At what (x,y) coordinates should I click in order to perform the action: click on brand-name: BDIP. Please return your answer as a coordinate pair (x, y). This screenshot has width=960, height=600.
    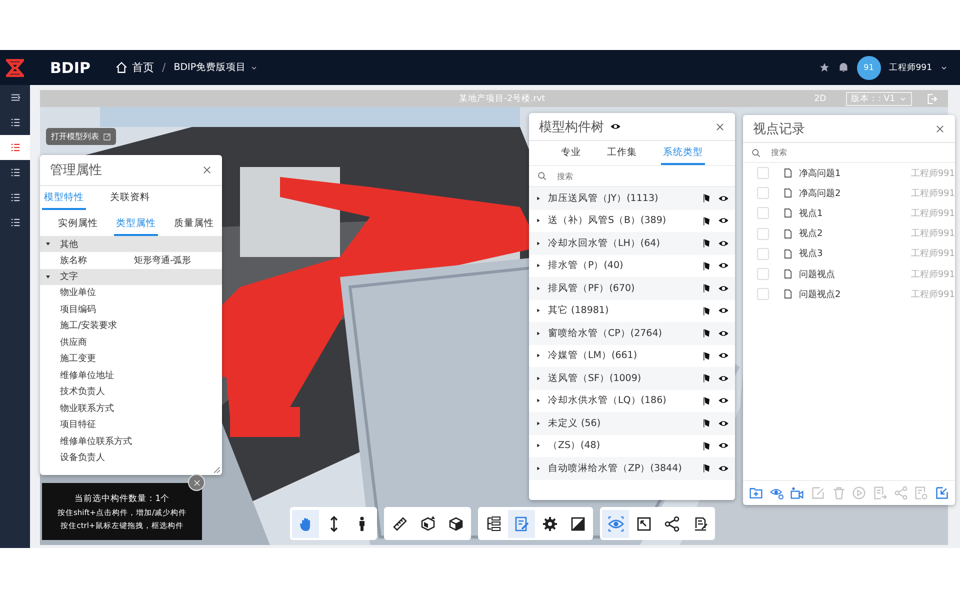
    Looking at the image, I should click on (71, 67).